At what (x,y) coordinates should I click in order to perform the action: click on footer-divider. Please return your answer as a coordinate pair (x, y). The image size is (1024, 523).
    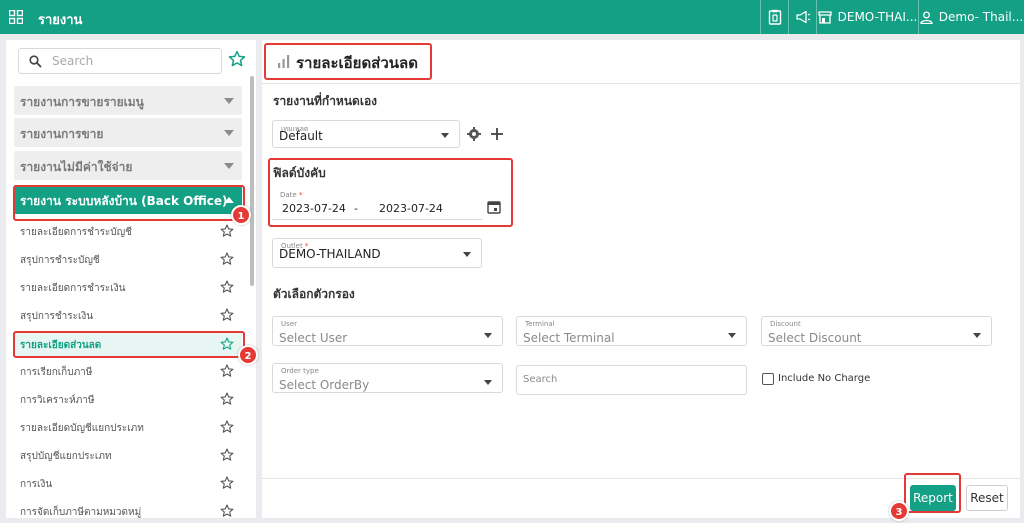
    Looking at the image, I should click on (641, 478).